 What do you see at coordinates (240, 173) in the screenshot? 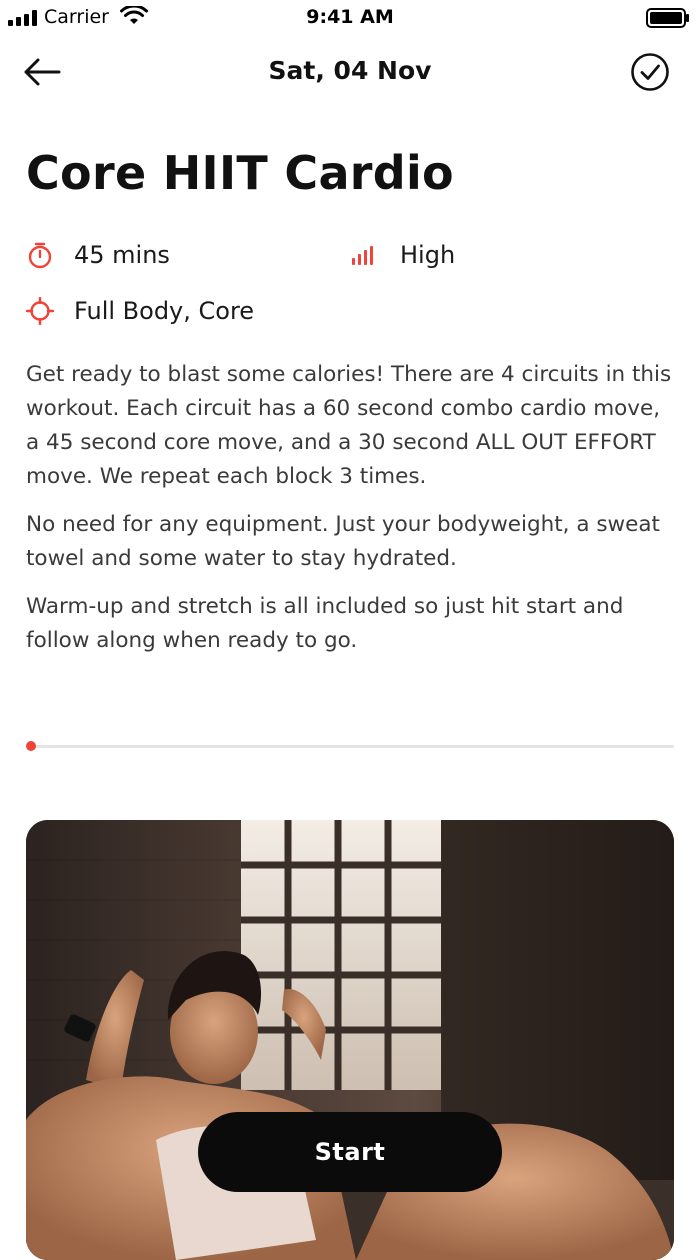
I see `workout-title: Core HIIT Cardio` at bounding box center [240, 173].